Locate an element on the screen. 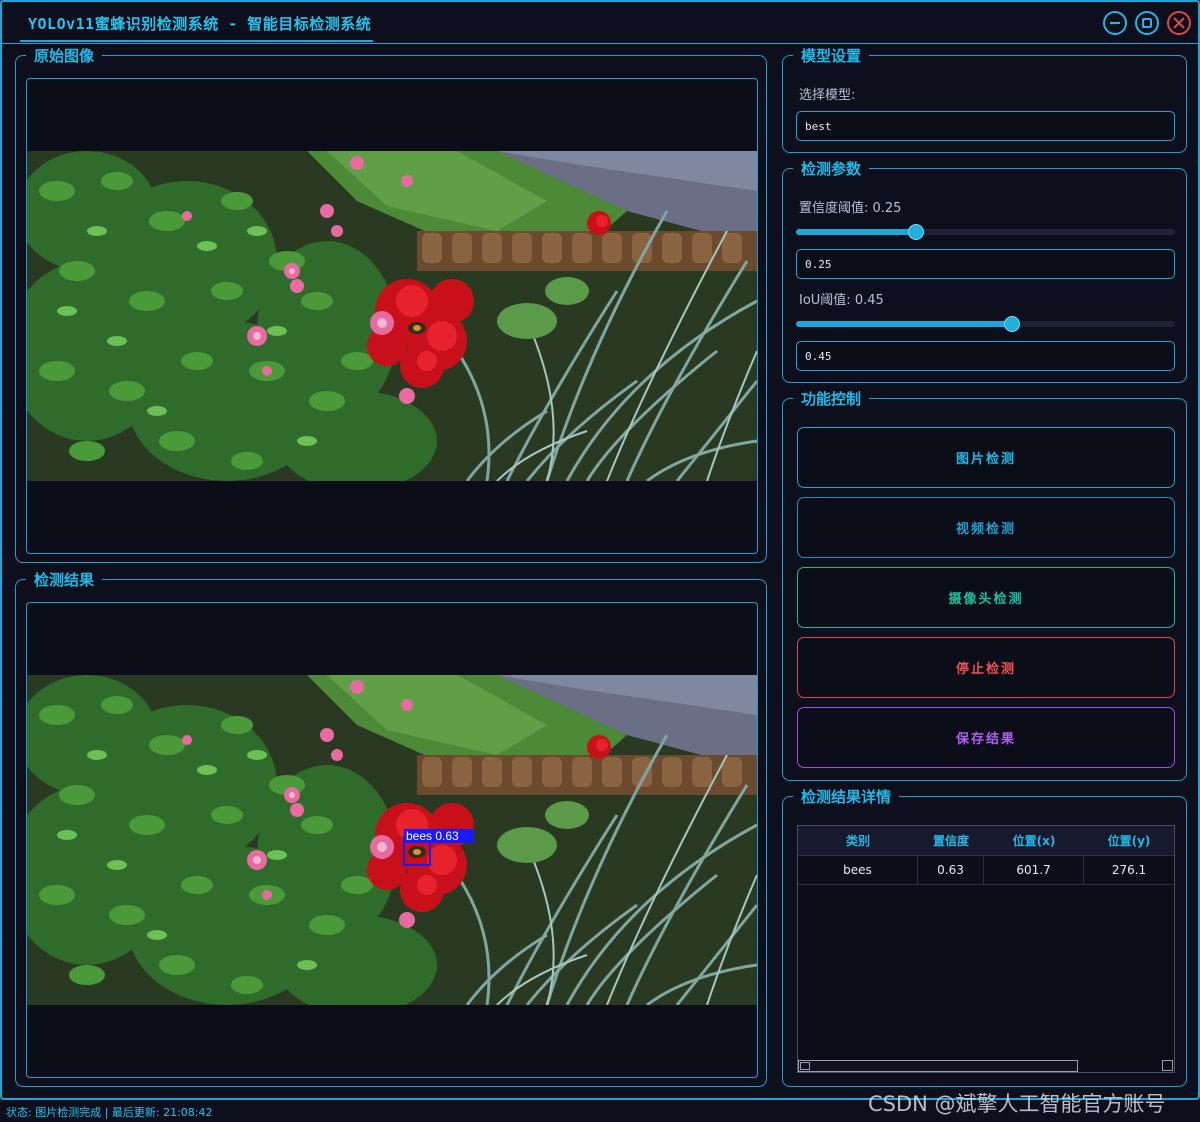  cell-confidence: 0.63 is located at coordinates (951, 870).